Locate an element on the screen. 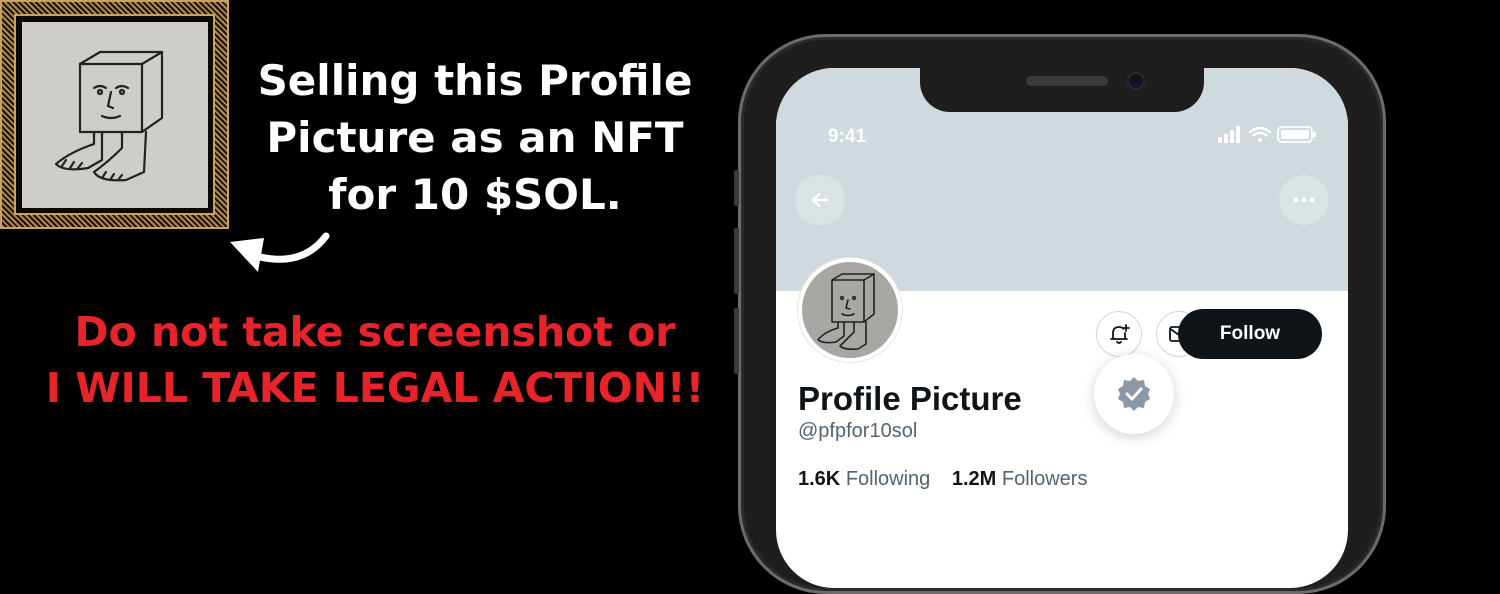  curved-arrow-icon is located at coordinates (280, 252).